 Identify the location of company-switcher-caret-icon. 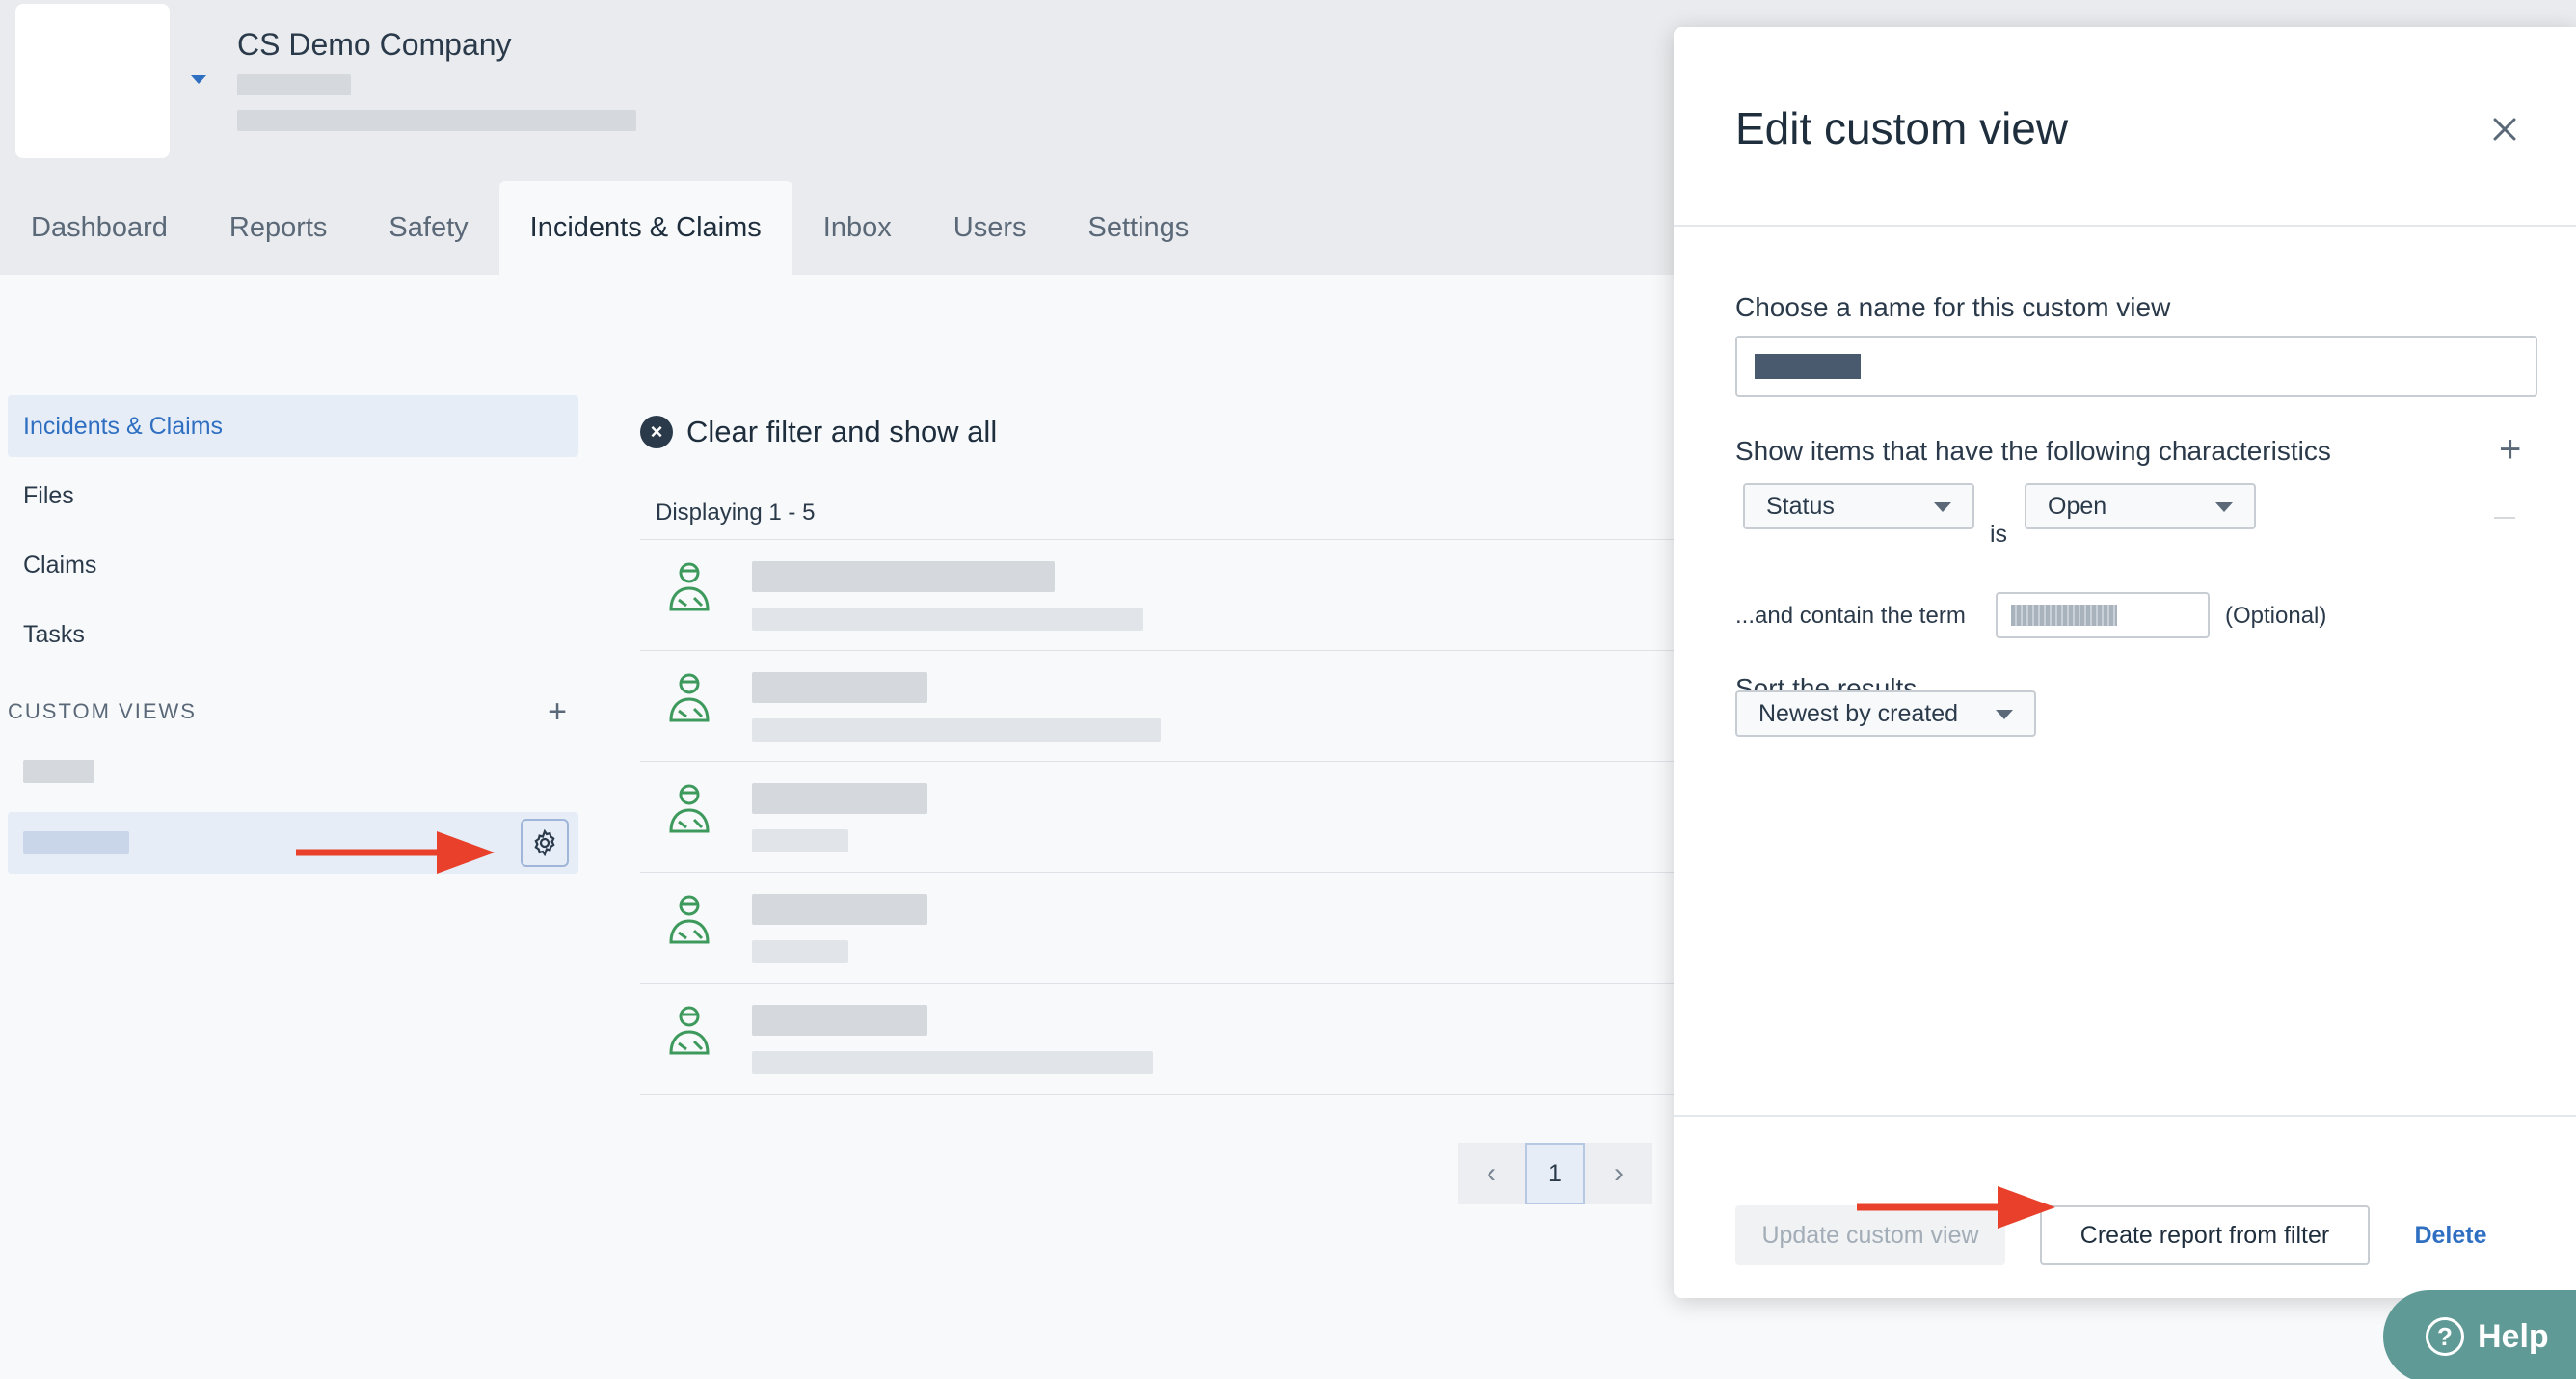
(199, 79).